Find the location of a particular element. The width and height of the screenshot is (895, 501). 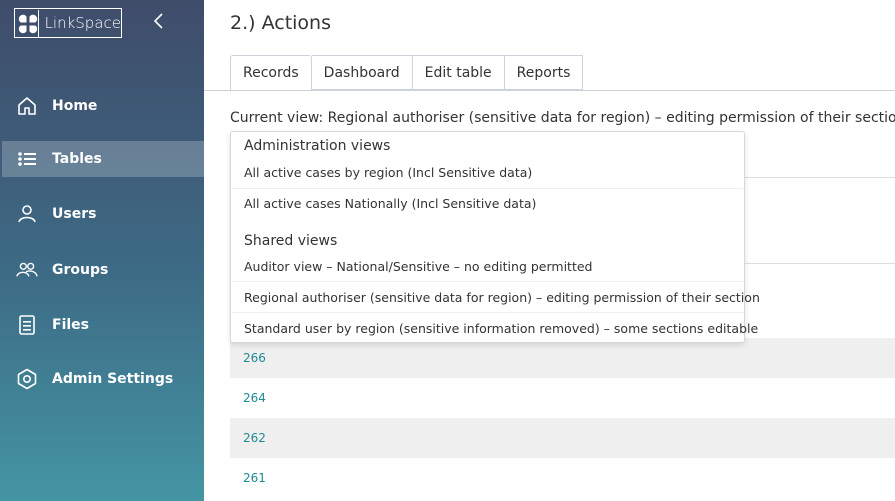

sidebar-item-groups: Groups is located at coordinates (102, 270).